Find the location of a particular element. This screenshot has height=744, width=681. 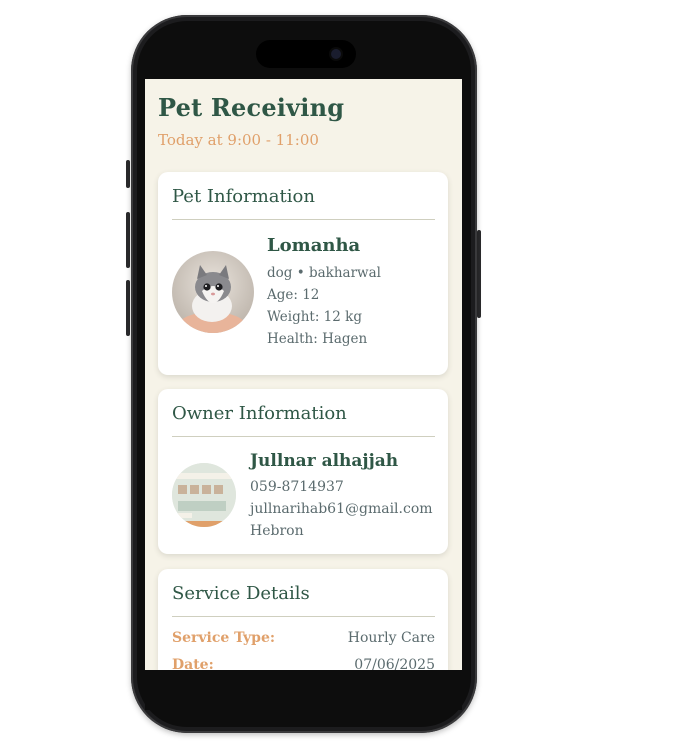

service-date-row: Date: 07/06/2025 is located at coordinates (303, 663).